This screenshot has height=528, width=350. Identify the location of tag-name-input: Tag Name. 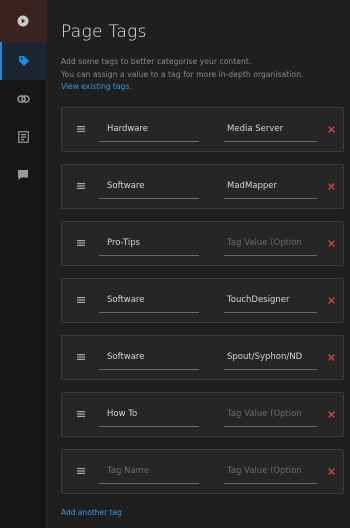
(149, 471).